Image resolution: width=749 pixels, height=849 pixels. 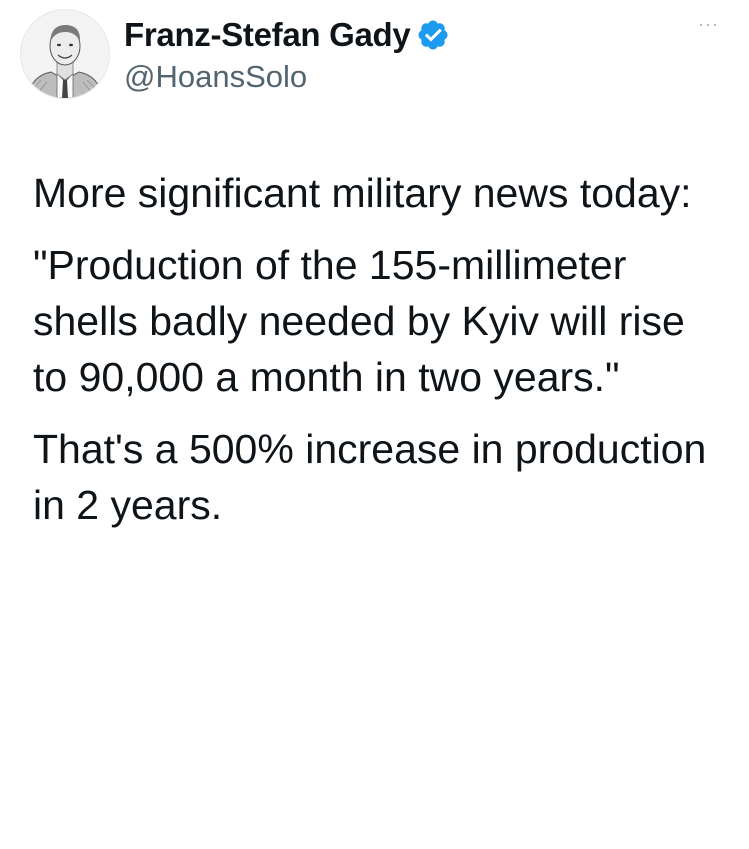 What do you see at coordinates (267, 35) in the screenshot?
I see `display-name: Franz-Stefan Gady` at bounding box center [267, 35].